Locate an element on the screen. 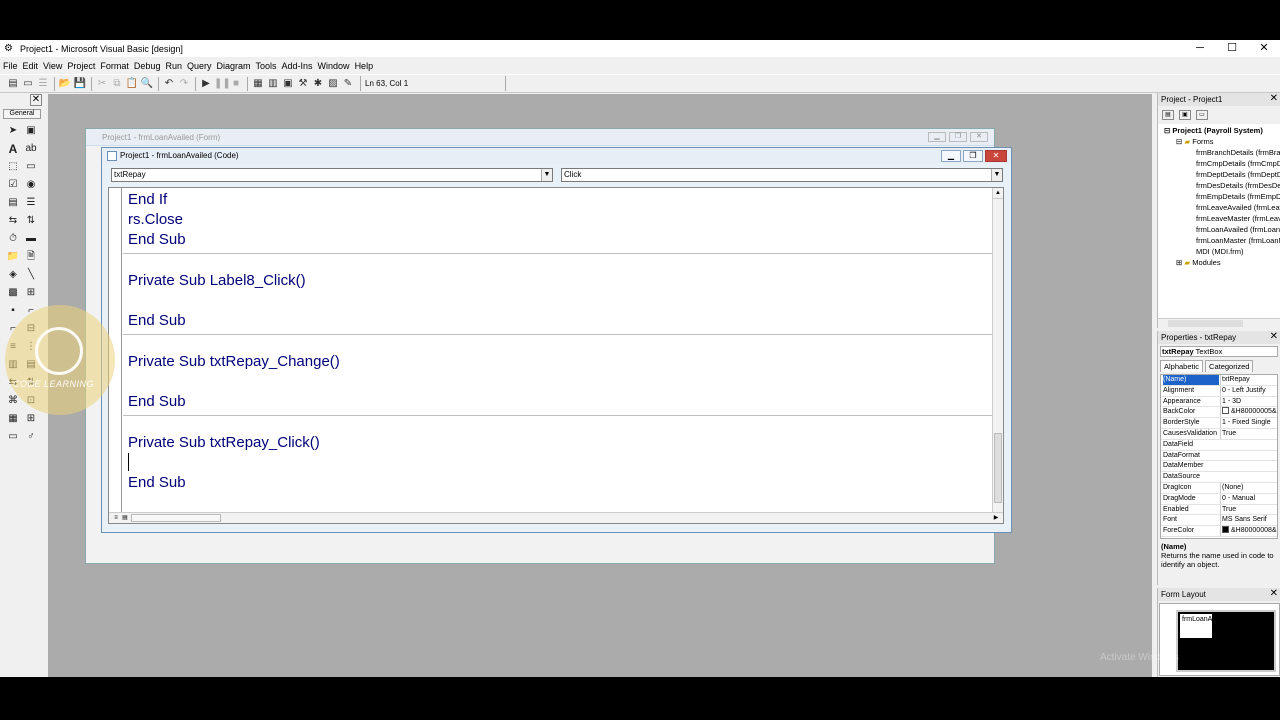 The width and height of the screenshot is (1280, 720). start-icon: ▶ is located at coordinates (206, 84).